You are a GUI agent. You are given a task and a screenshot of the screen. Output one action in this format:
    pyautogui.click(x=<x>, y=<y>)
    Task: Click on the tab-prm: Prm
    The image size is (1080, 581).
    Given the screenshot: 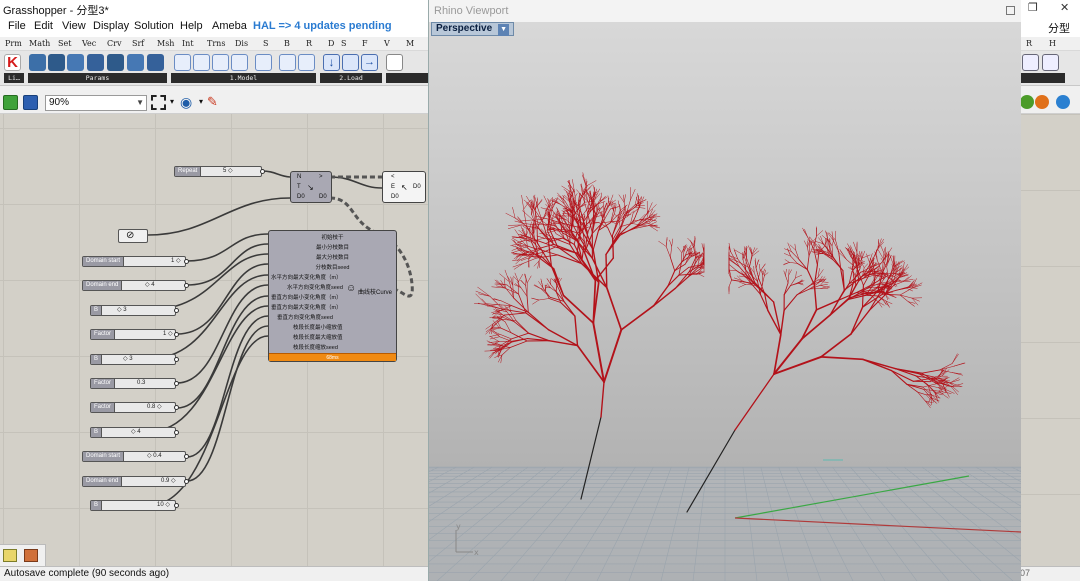 What is the action you would take?
    pyautogui.click(x=13, y=43)
    